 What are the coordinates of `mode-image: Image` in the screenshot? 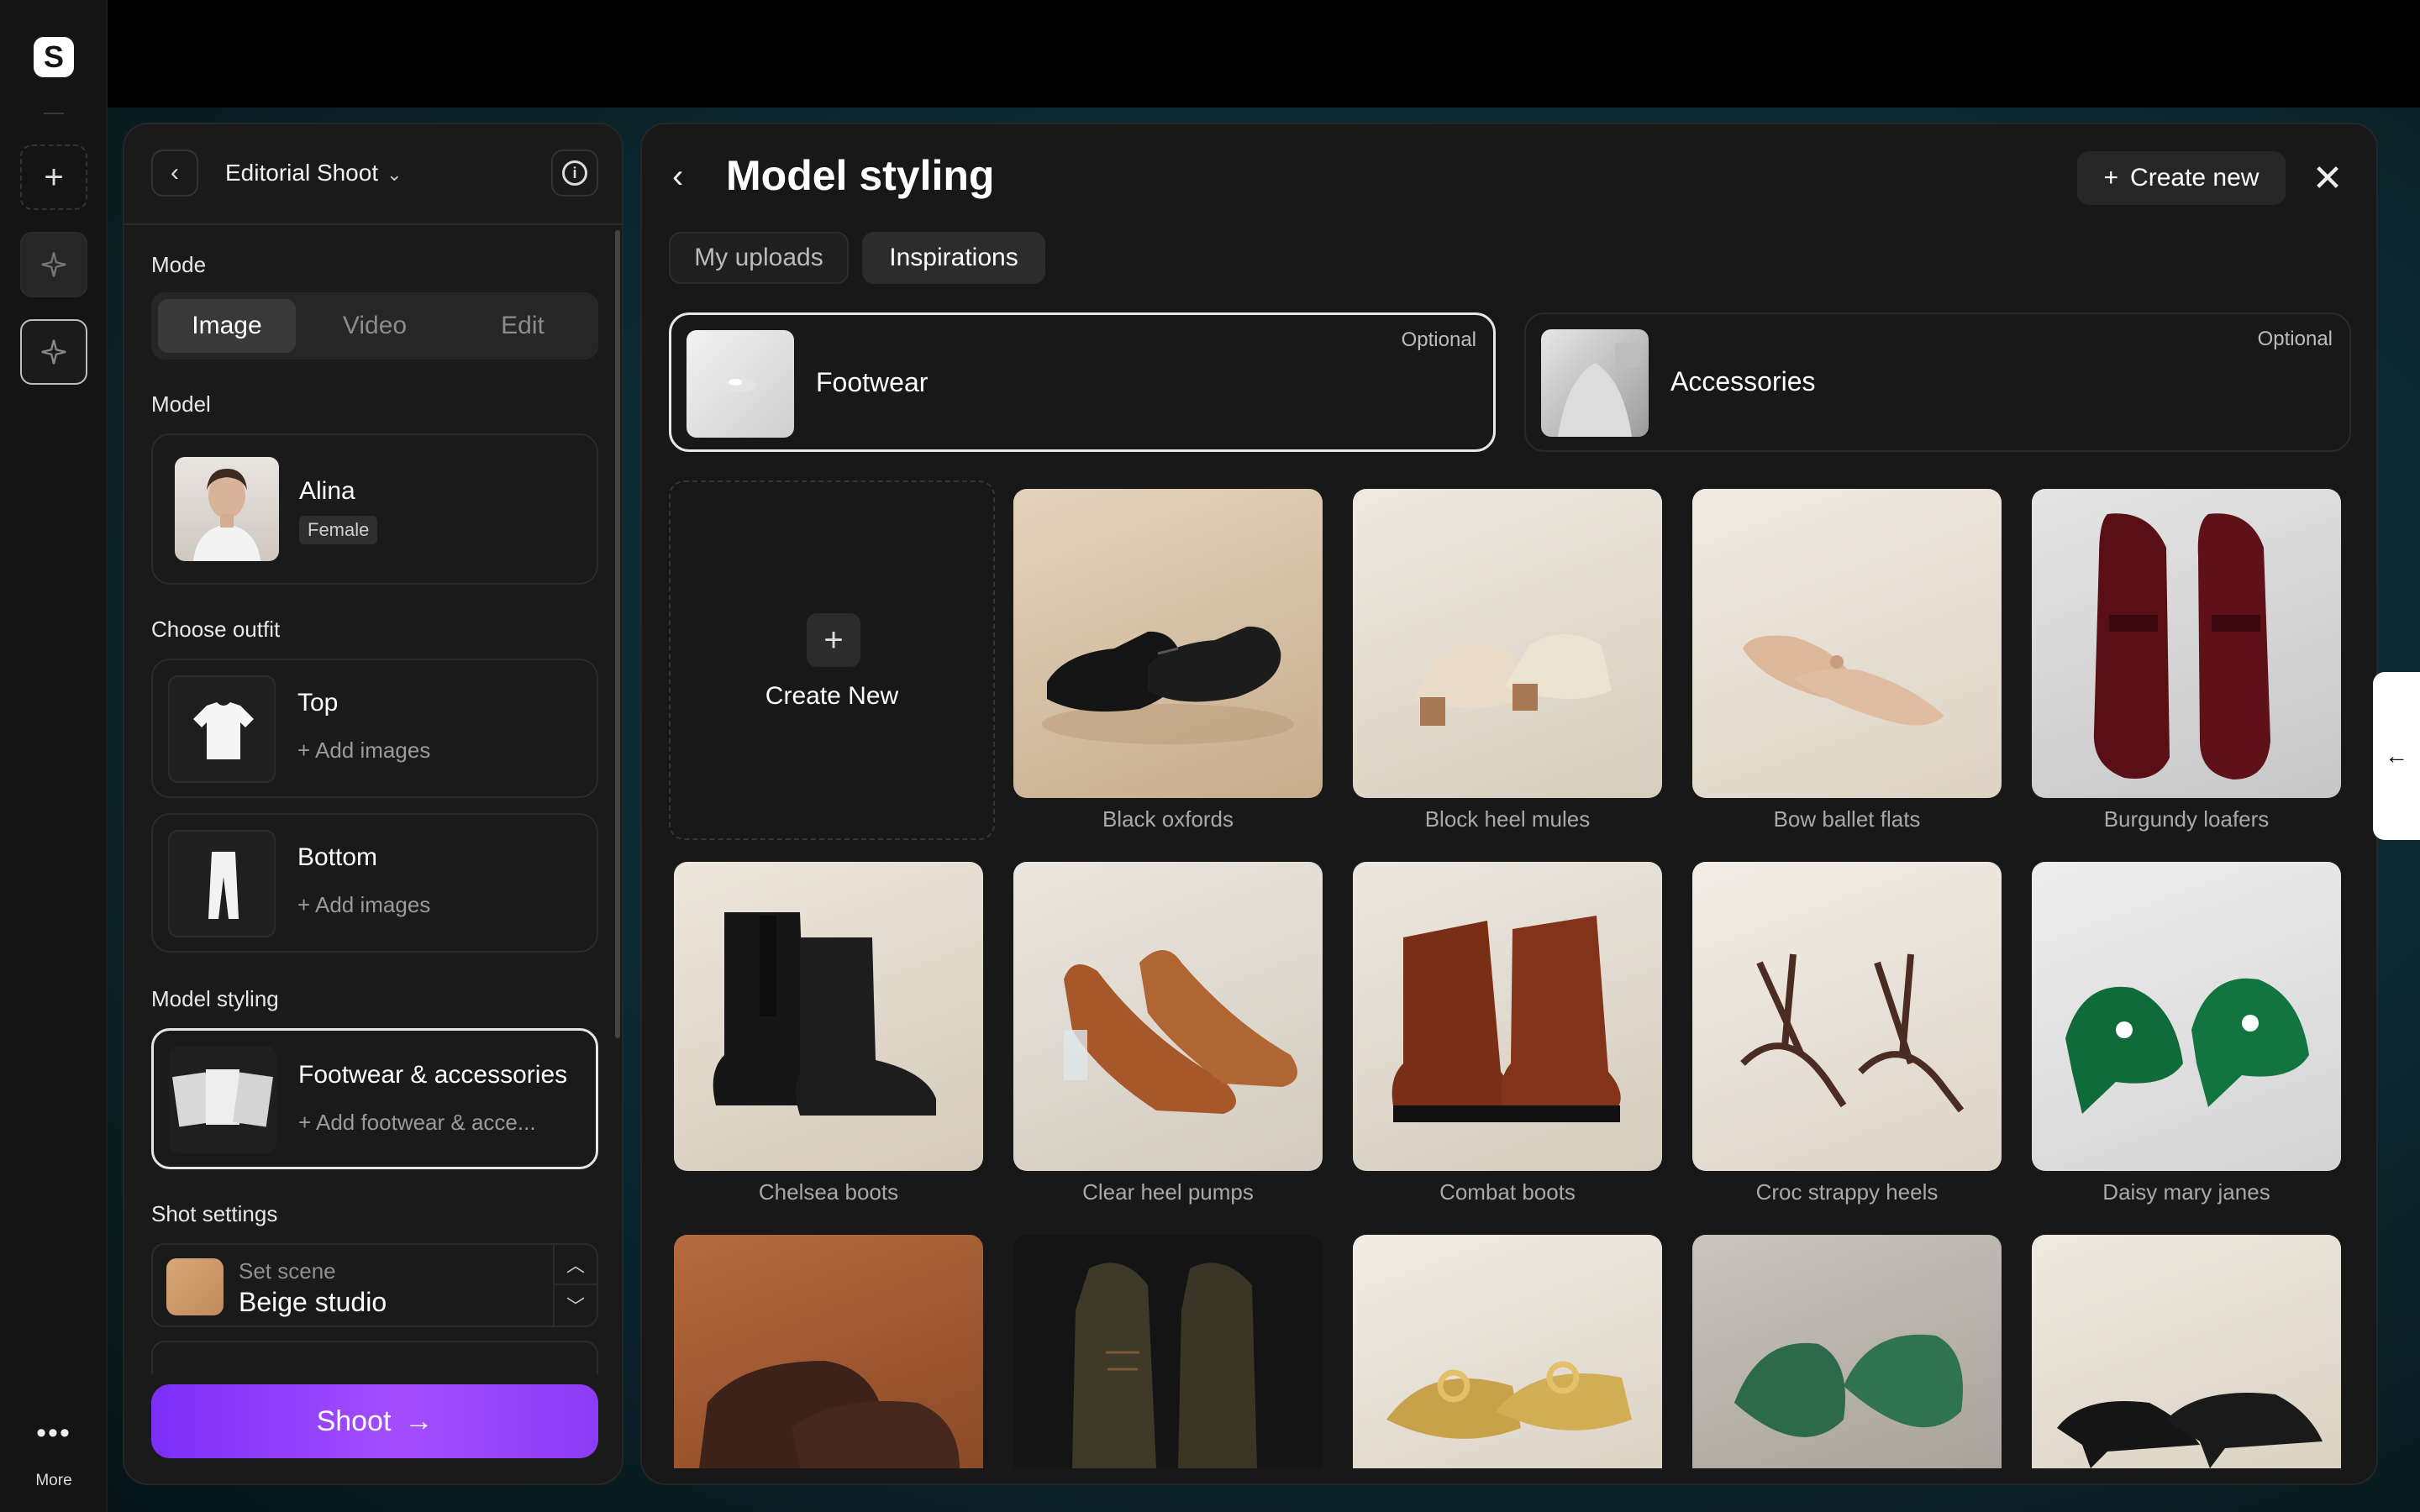 It's located at (227, 326).